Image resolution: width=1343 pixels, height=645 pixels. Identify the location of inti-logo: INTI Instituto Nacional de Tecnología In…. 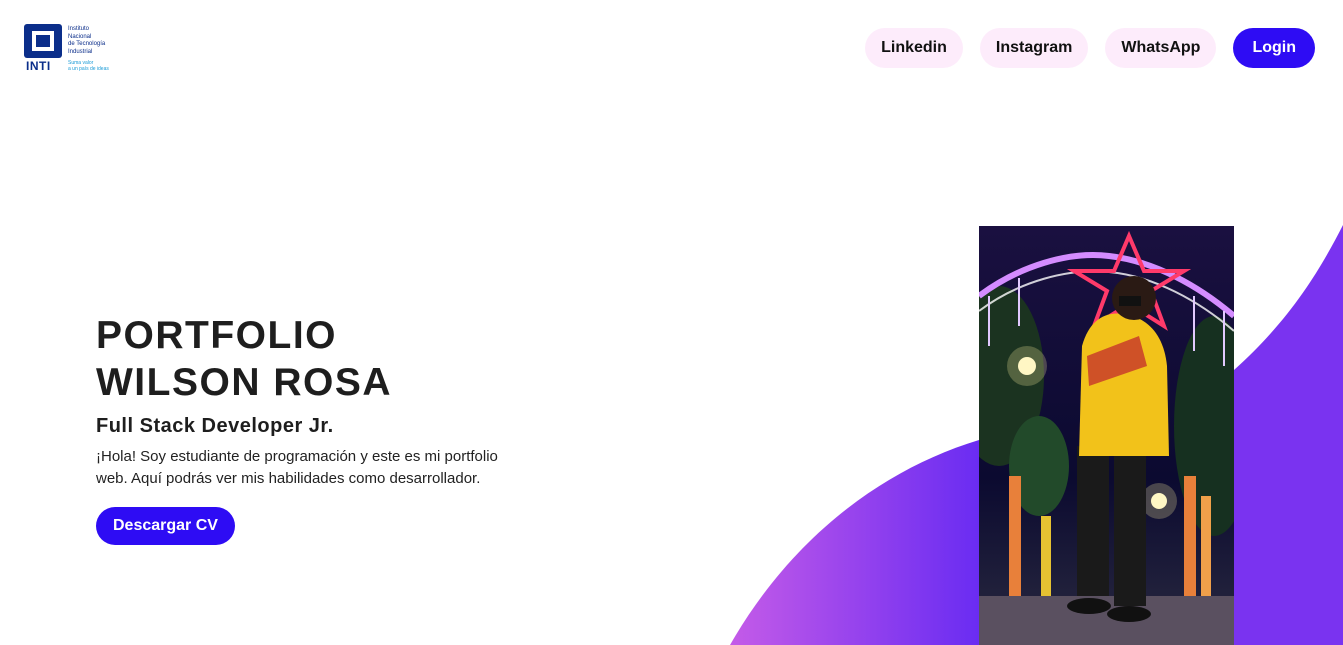
(79, 50).